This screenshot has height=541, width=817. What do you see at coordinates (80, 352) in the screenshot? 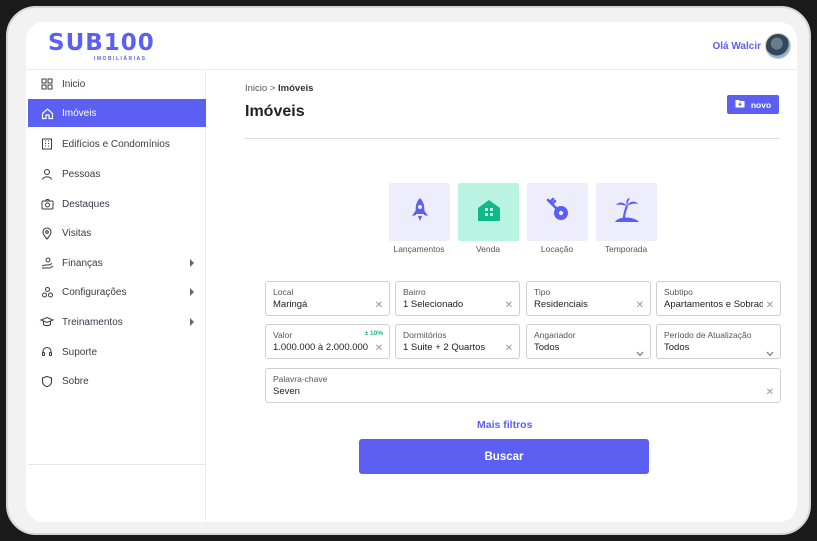
I see `sidebar-item-label: Suporte` at bounding box center [80, 352].